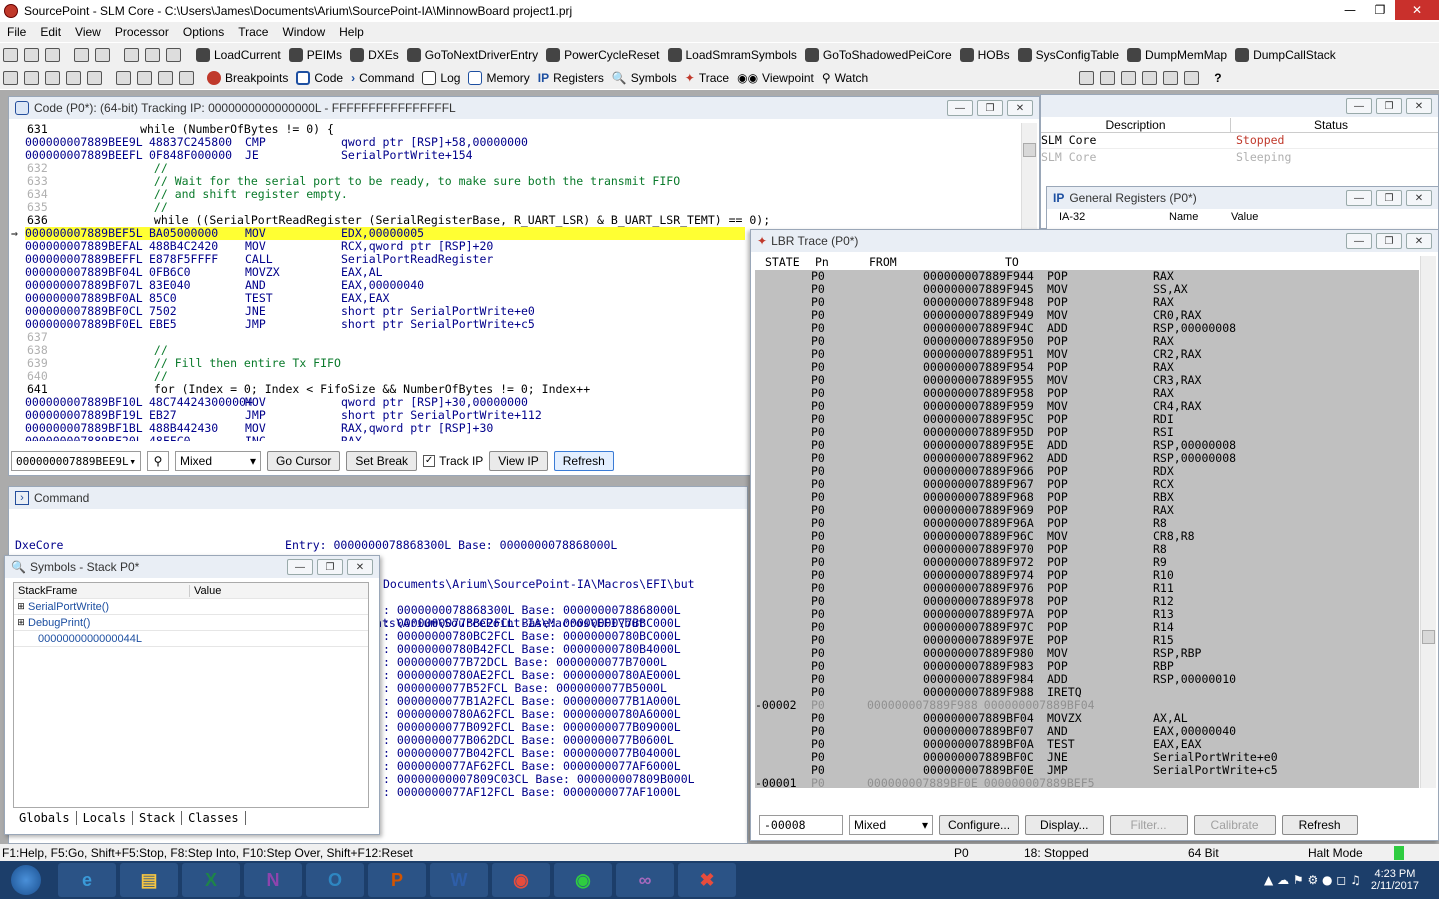  Describe the element at coordinates (1087, 380) in the screenshot. I see `lbr-row: P0 000000007889F955 MOV CR3,RAX` at that location.